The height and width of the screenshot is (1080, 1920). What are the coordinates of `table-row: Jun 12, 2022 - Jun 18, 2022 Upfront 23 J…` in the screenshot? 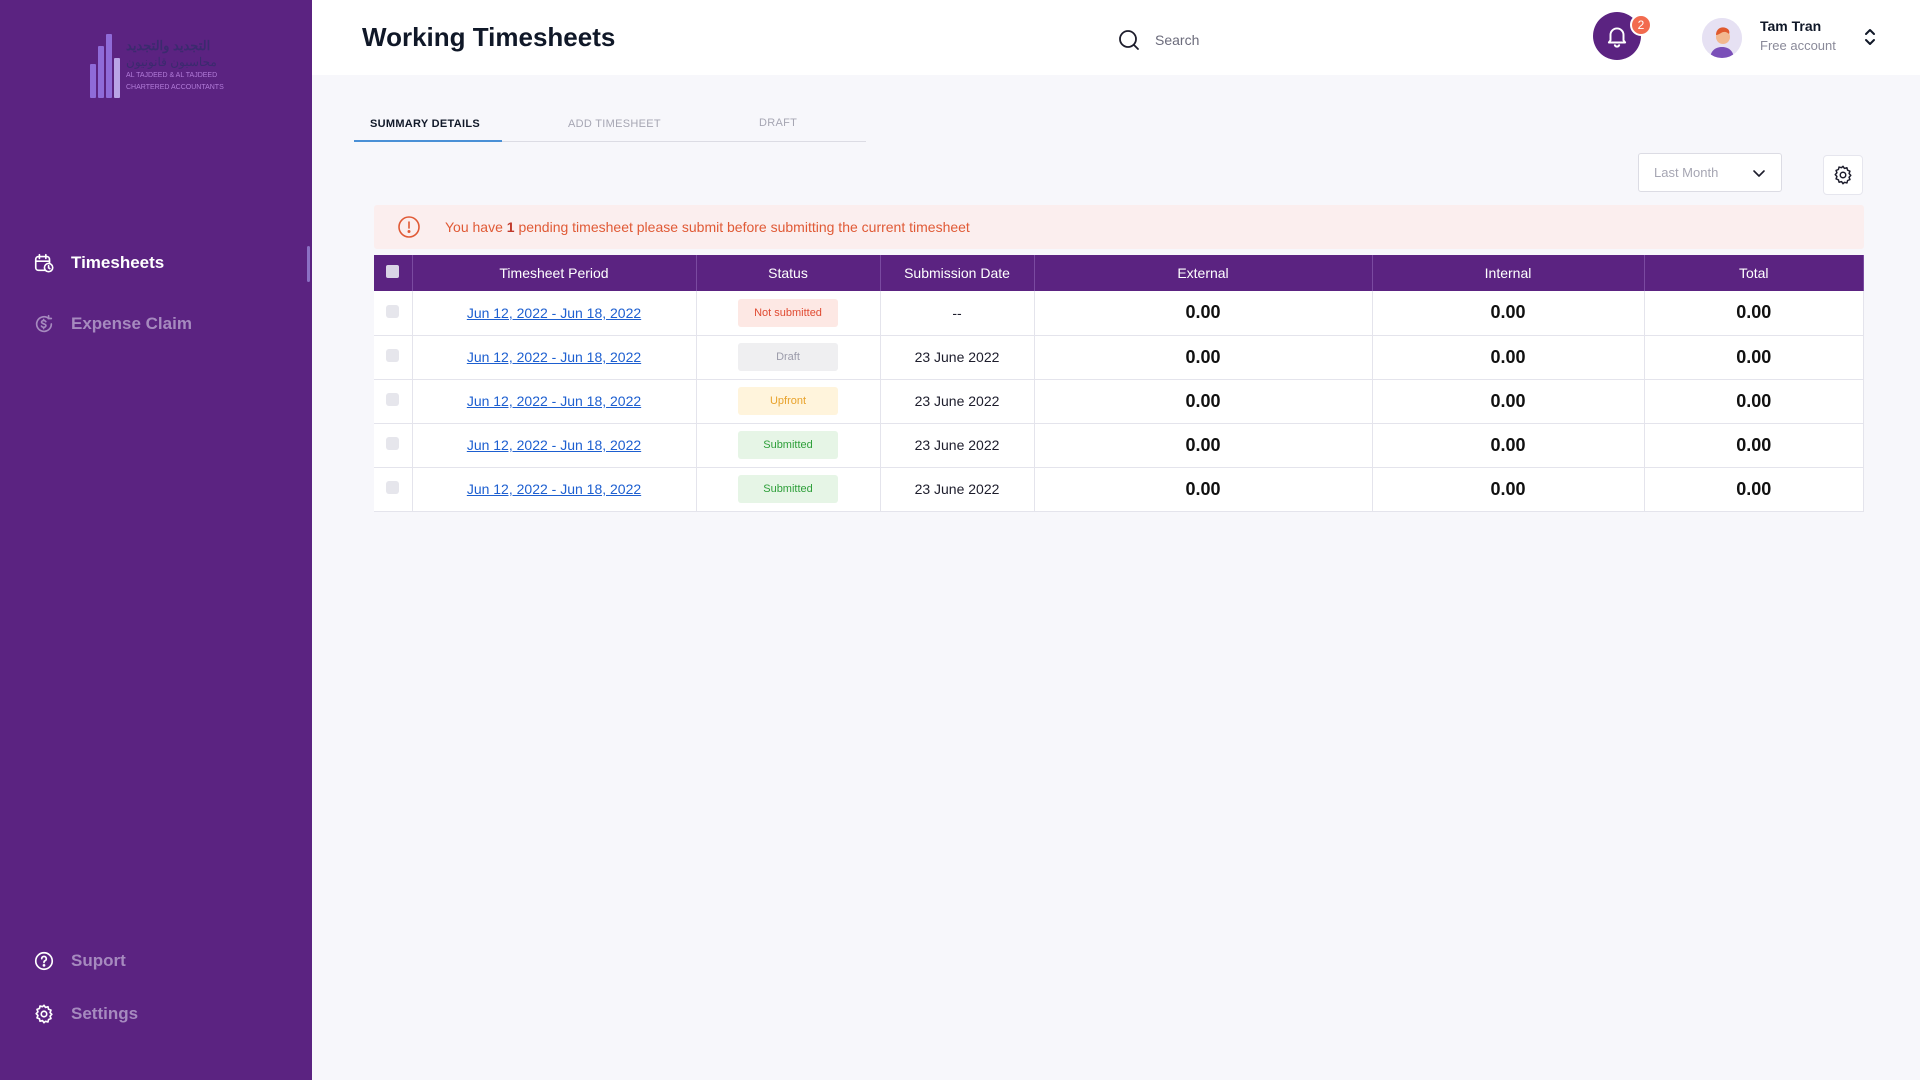 It's located at (1119, 401).